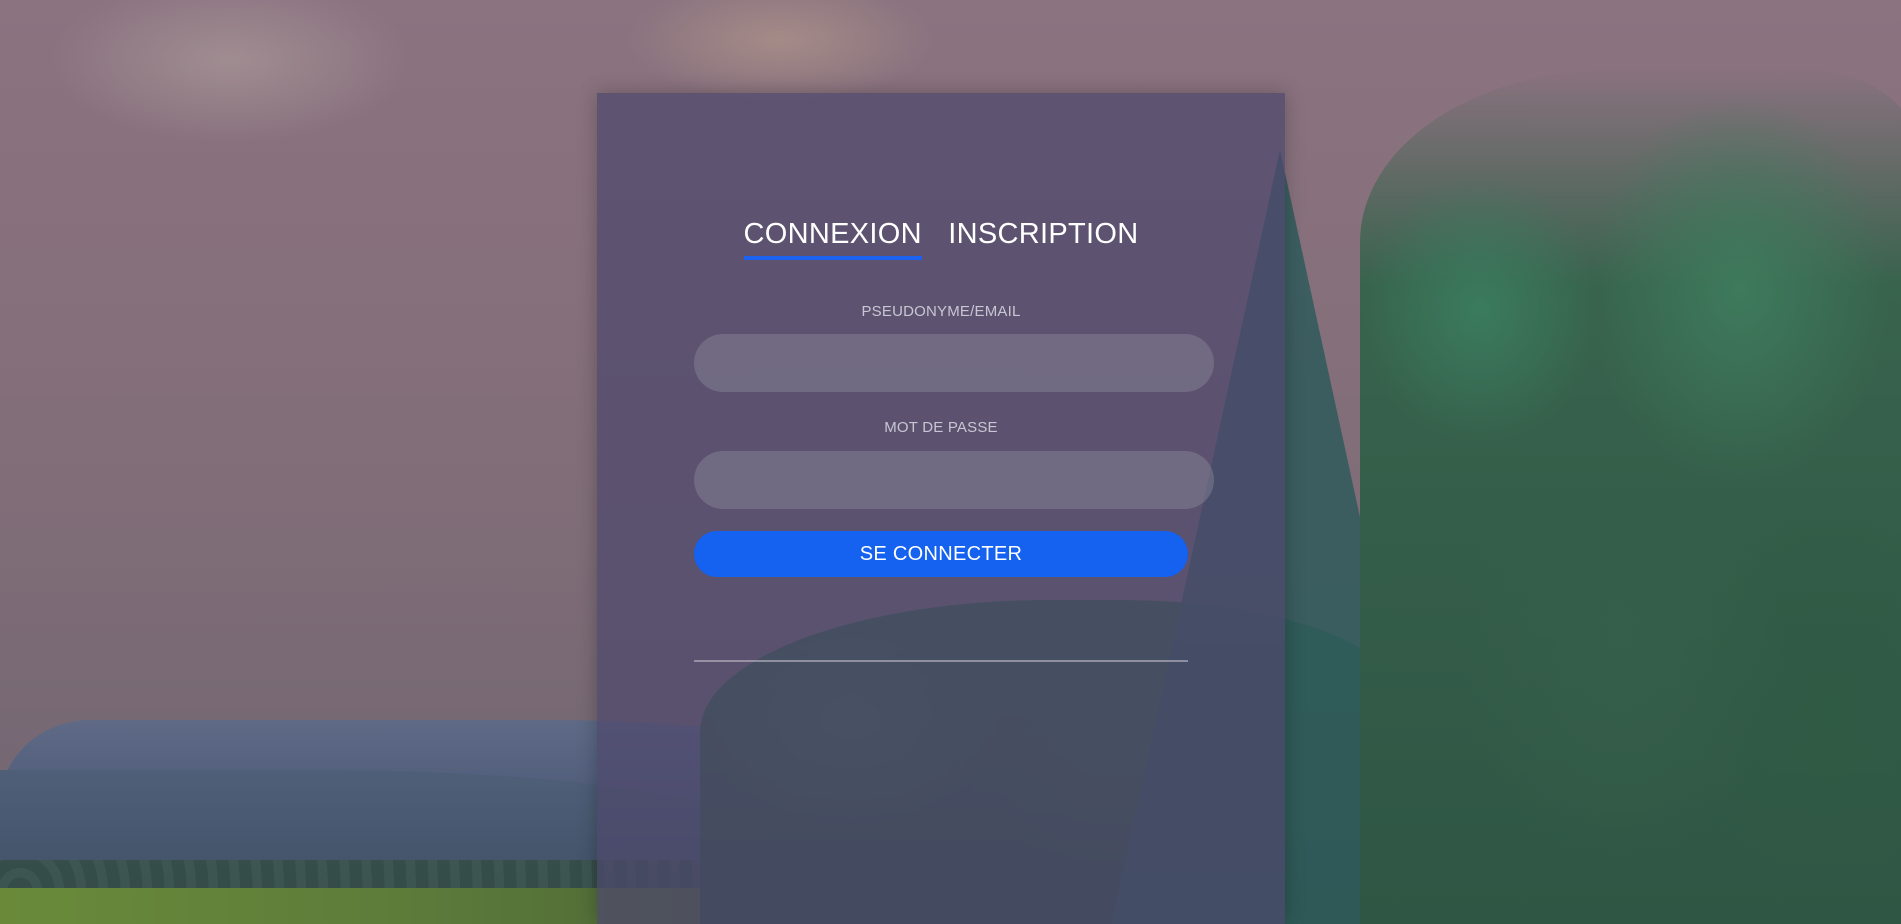 The image size is (1901, 924). Describe the element at coordinates (941, 661) in the screenshot. I see `divider` at that location.